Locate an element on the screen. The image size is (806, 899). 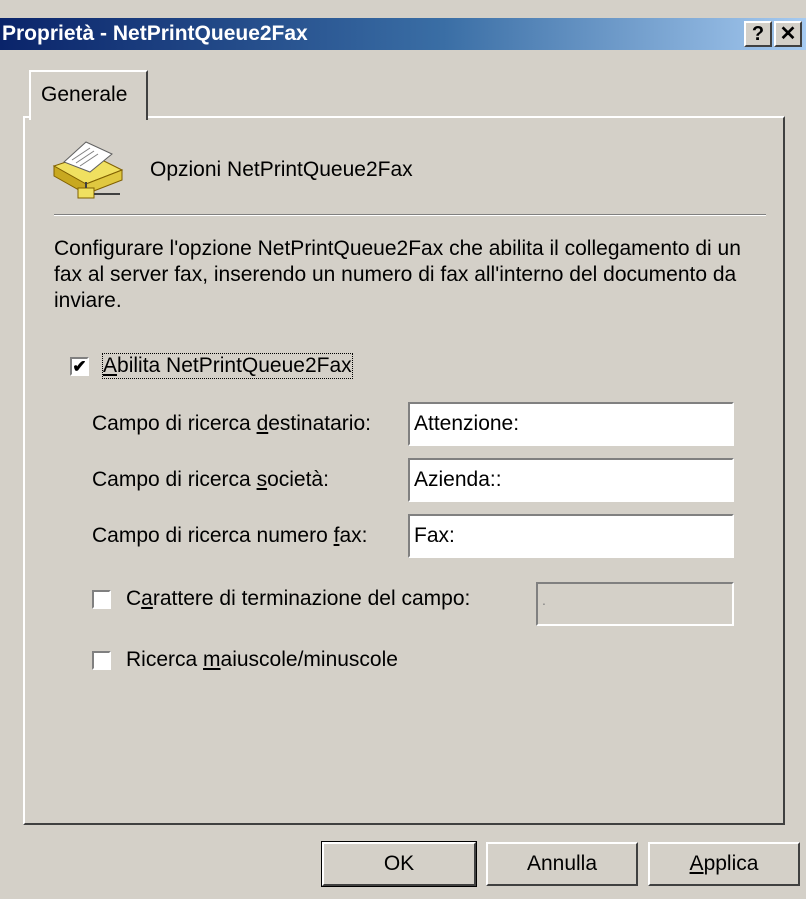
window-title: Proprietà - NetPrintQueue2Fax is located at coordinates (155, 33).